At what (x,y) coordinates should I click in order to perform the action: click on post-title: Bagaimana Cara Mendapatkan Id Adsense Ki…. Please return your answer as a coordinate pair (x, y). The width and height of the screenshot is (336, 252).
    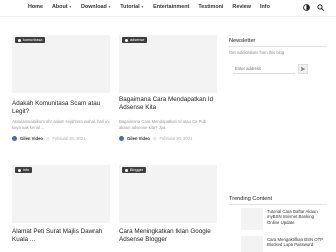
    Looking at the image, I should click on (168, 103).